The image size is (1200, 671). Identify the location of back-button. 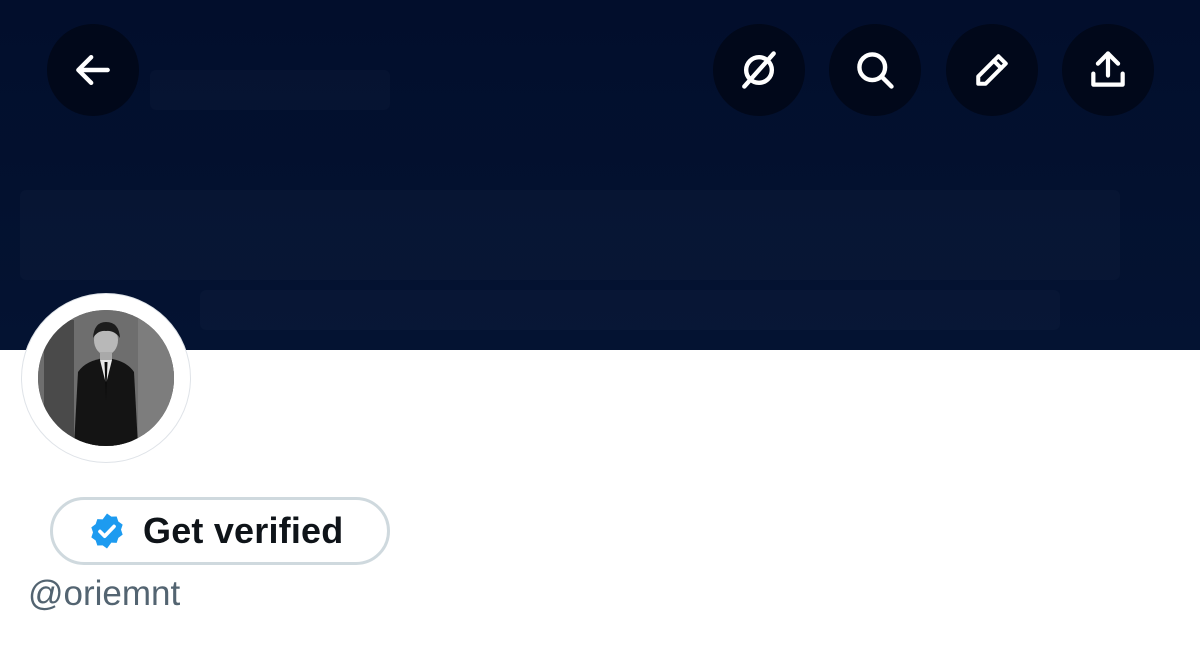
(93, 70).